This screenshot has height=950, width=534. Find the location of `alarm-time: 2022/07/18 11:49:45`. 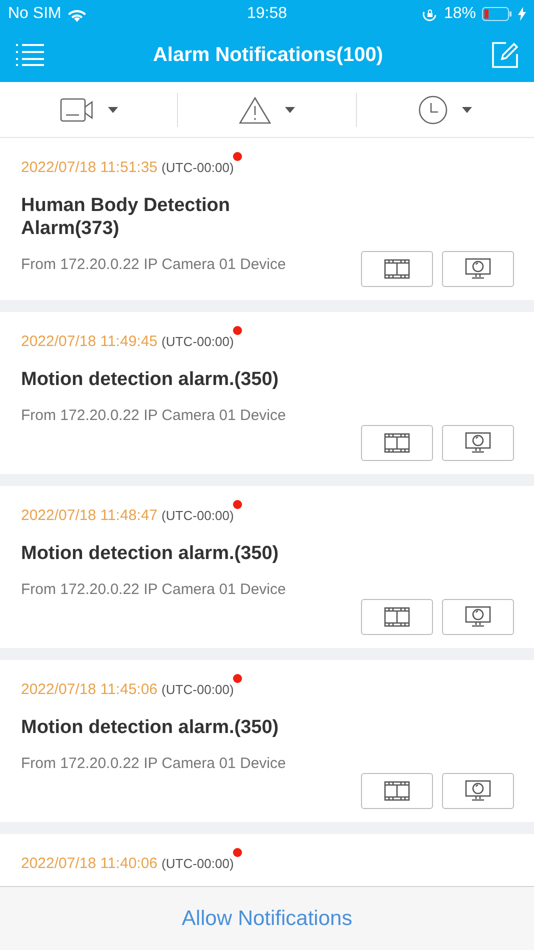

alarm-time: 2022/07/18 11:49:45 is located at coordinates (89, 342).